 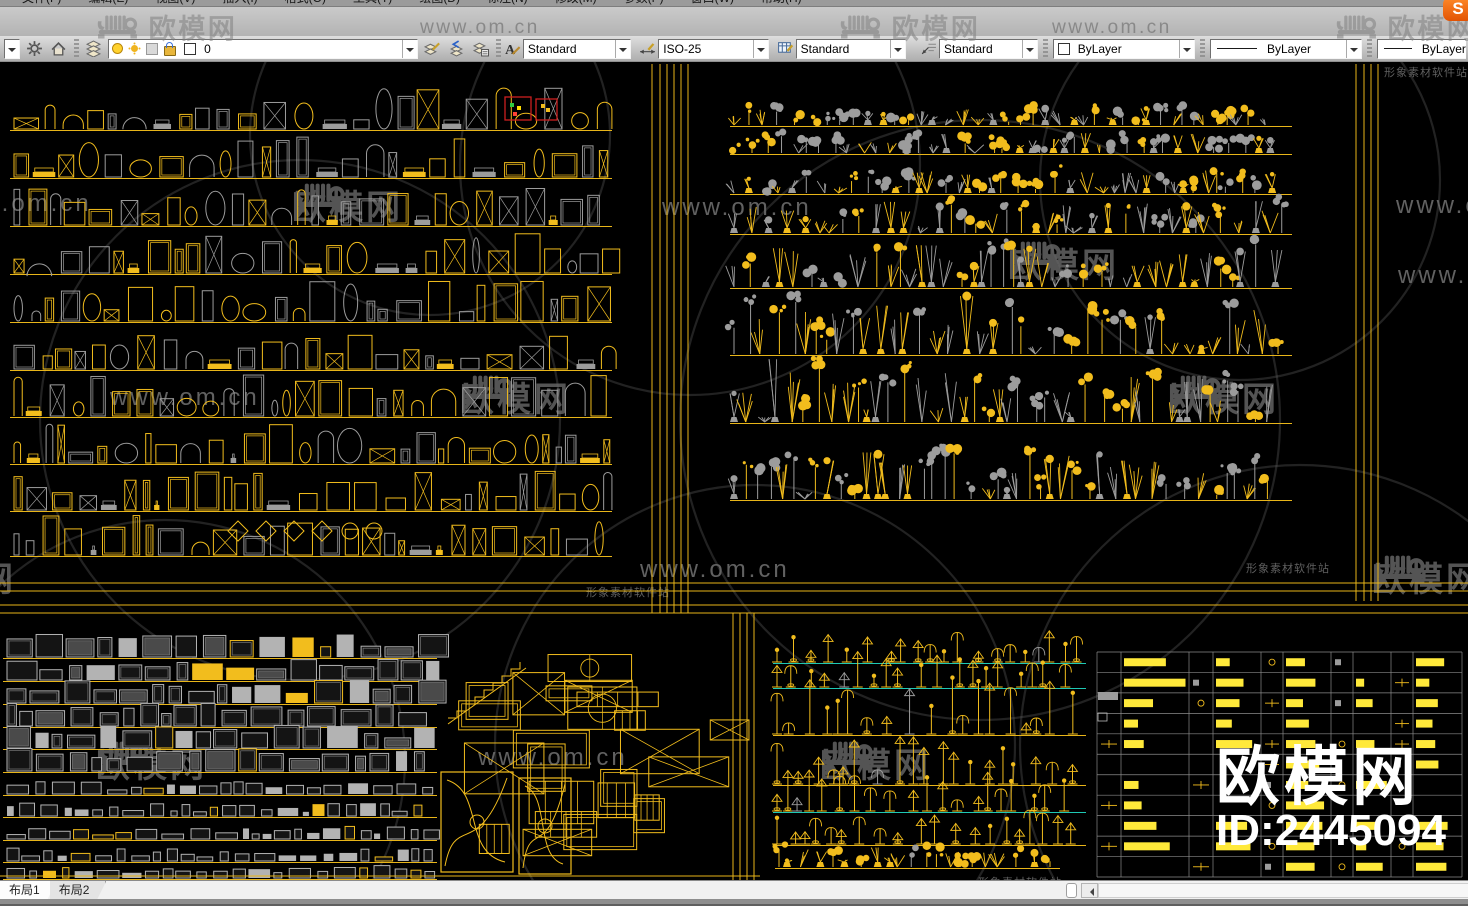 I want to click on color-value: ByLayer, so click(x=1099, y=48).